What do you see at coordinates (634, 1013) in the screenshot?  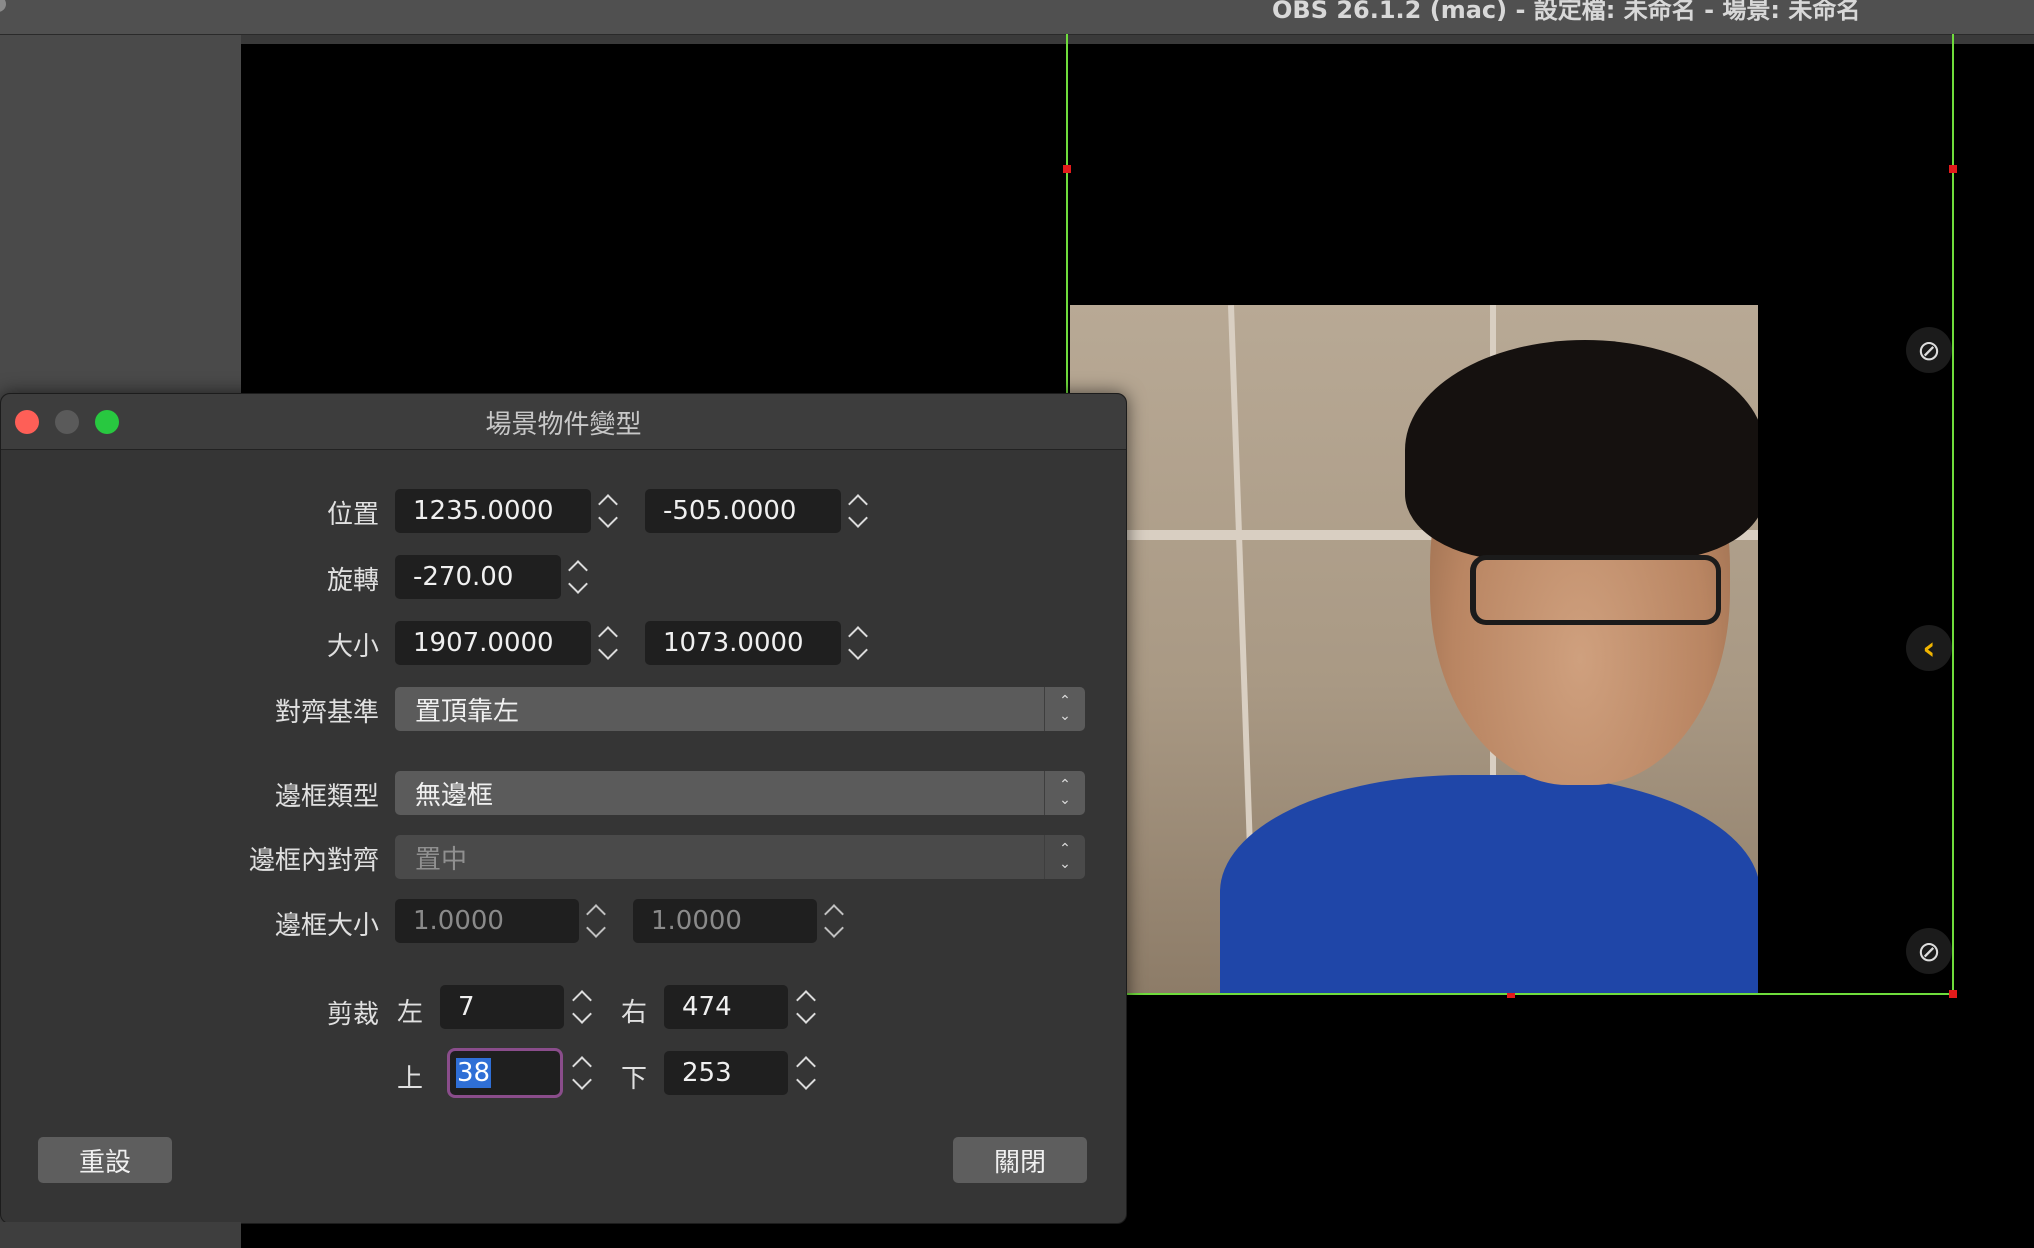 I see `crop-right-label: 右` at bounding box center [634, 1013].